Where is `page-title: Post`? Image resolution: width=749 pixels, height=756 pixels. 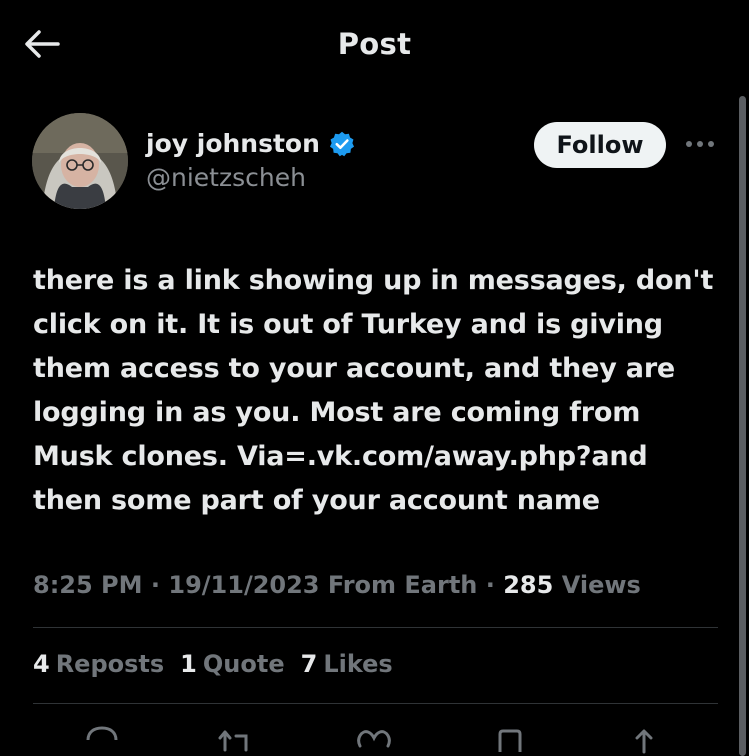 page-title: Post is located at coordinates (374, 44).